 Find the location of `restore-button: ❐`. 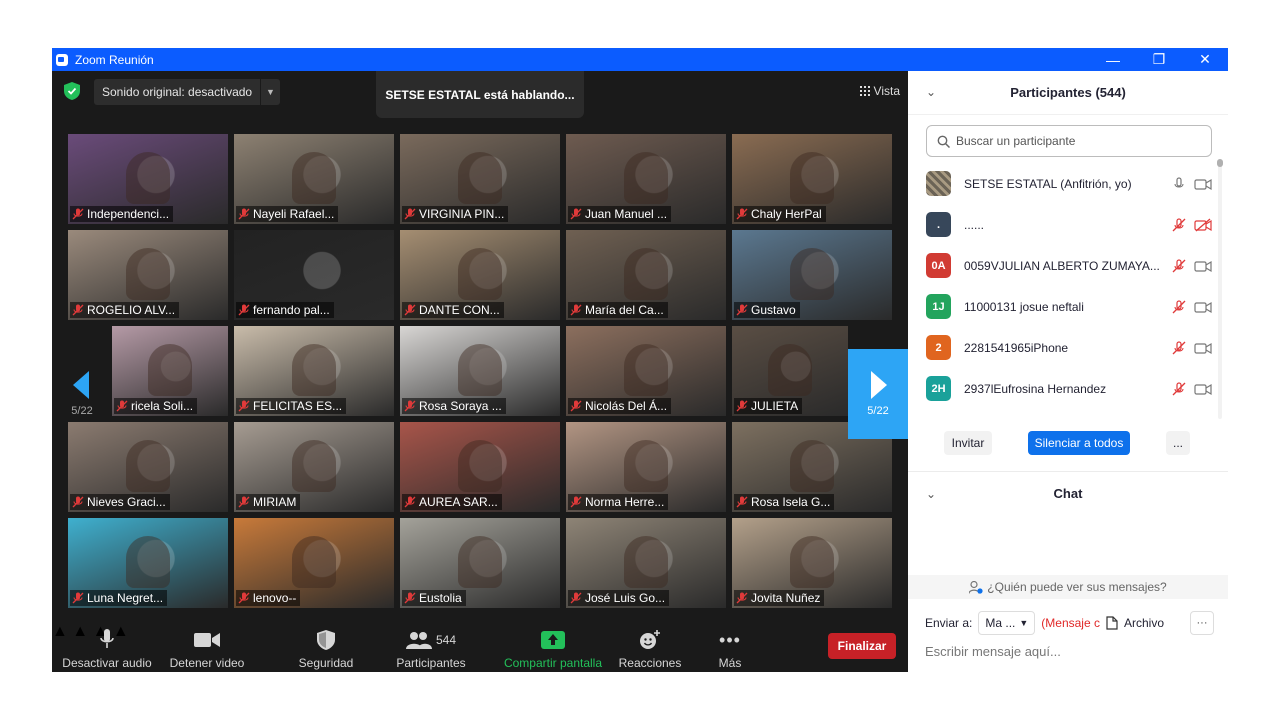

restore-button: ❐ is located at coordinates (1159, 59).